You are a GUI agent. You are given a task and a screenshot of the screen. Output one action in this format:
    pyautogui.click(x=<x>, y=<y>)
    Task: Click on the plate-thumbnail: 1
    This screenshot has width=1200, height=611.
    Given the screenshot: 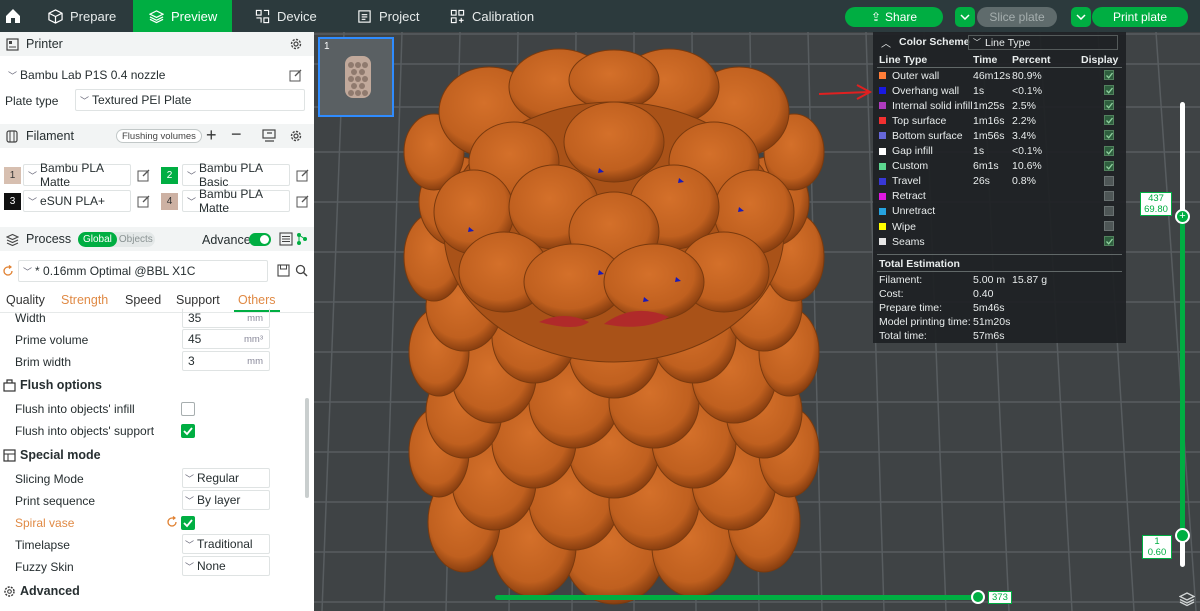 What is the action you would take?
    pyautogui.click(x=356, y=77)
    